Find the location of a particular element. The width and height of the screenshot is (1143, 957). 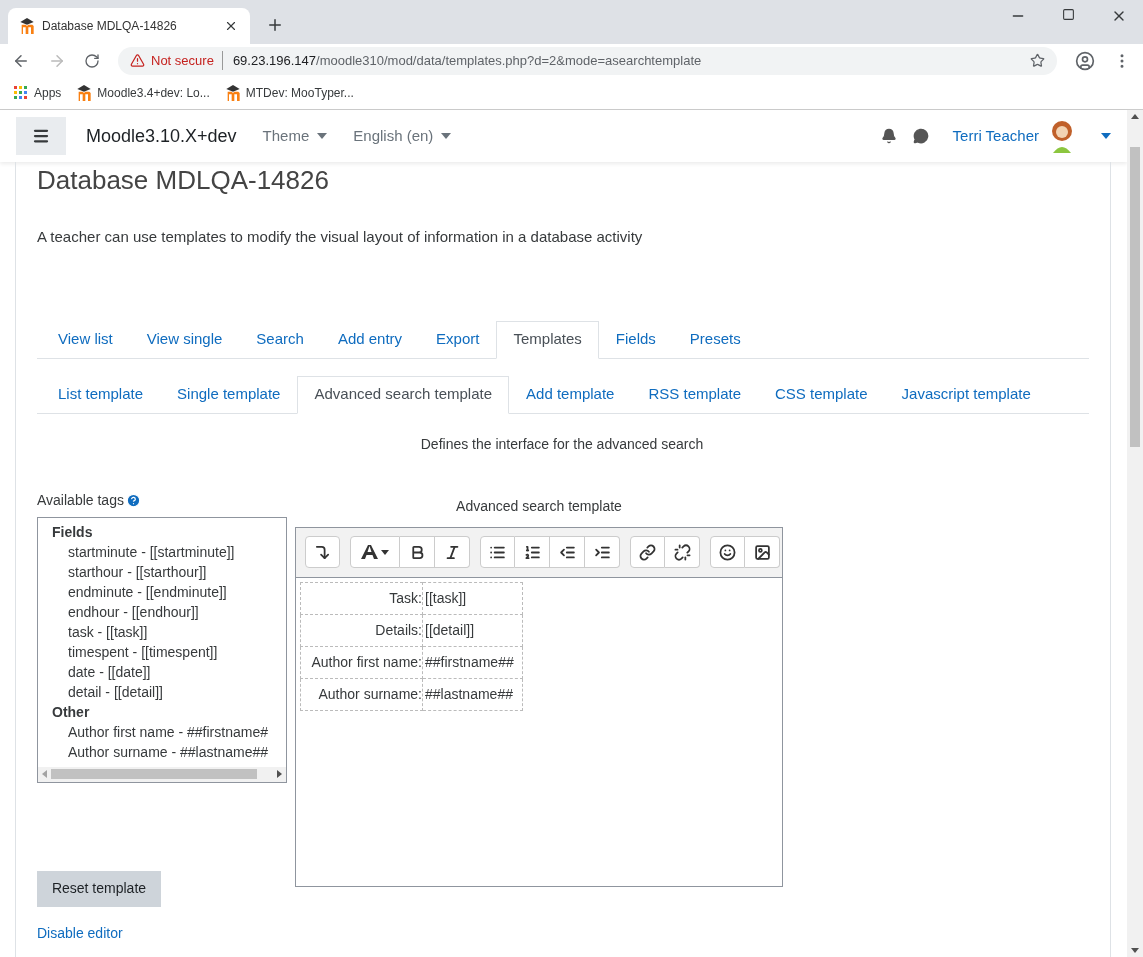

smiley-tool is located at coordinates (727, 552).